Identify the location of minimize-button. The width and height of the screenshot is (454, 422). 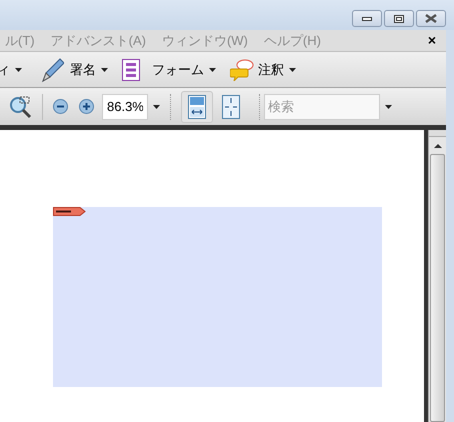
(367, 18).